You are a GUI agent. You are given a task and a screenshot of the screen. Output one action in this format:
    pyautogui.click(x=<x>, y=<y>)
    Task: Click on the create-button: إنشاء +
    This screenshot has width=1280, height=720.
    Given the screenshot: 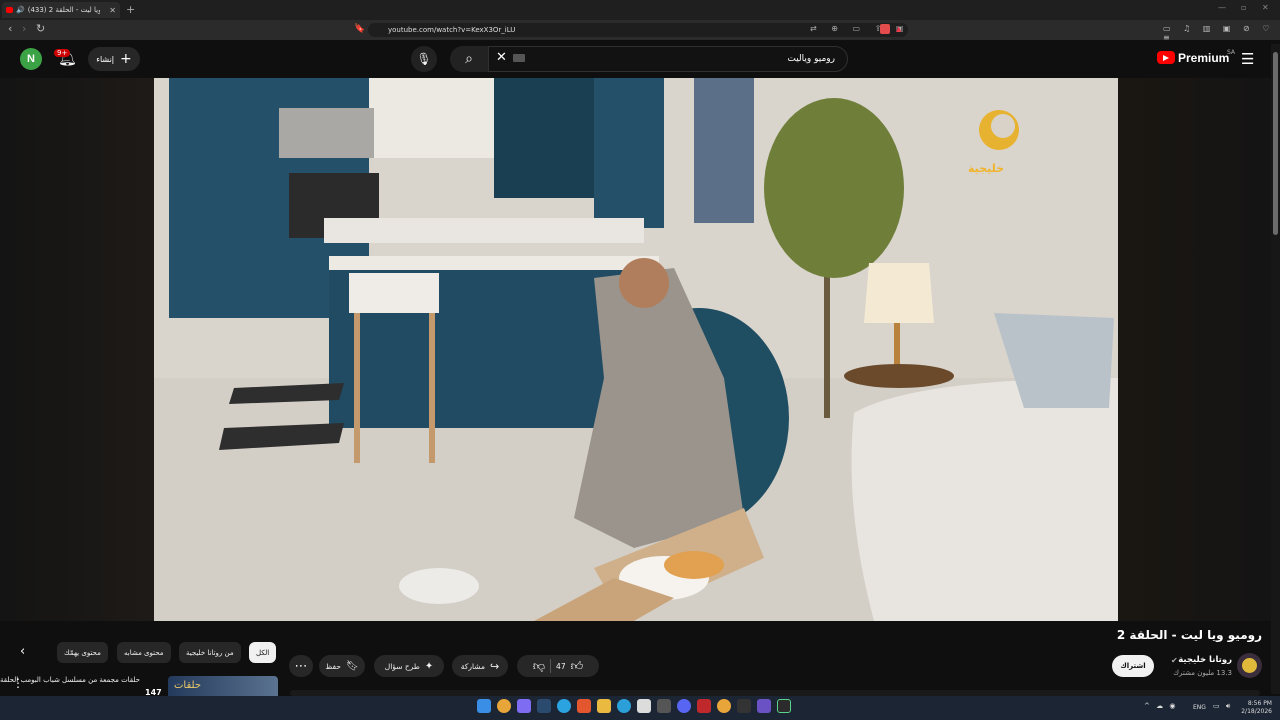 What is the action you would take?
    pyautogui.click(x=114, y=59)
    